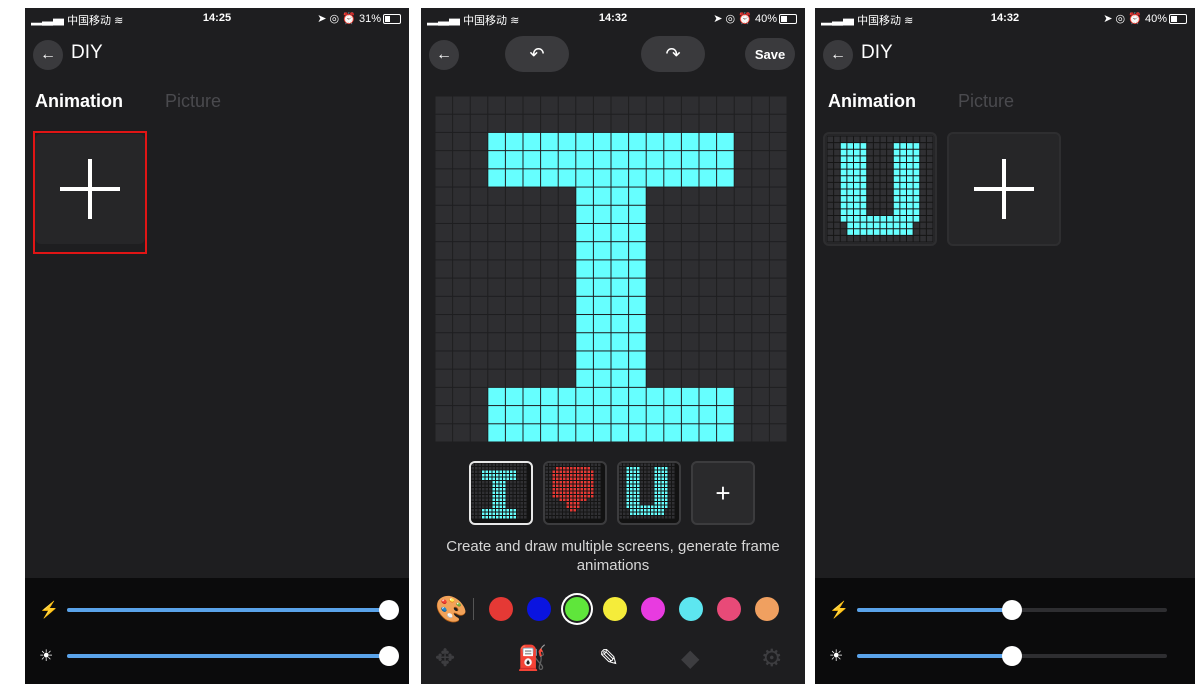  I want to click on slider-knob, so click(389, 656).